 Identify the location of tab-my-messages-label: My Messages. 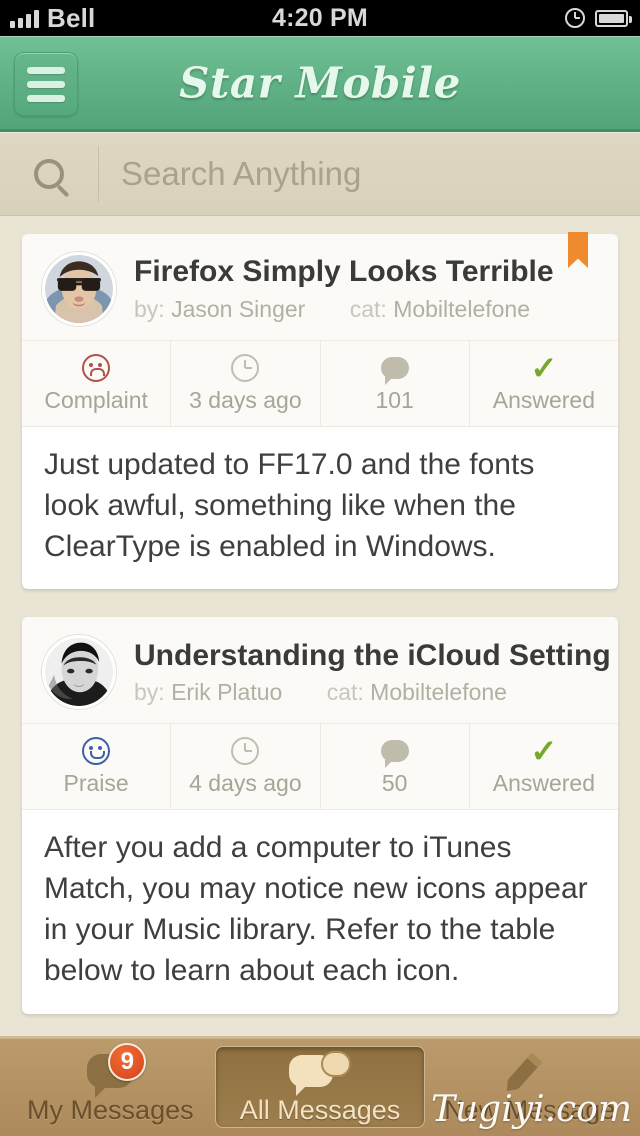
(110, 1109).